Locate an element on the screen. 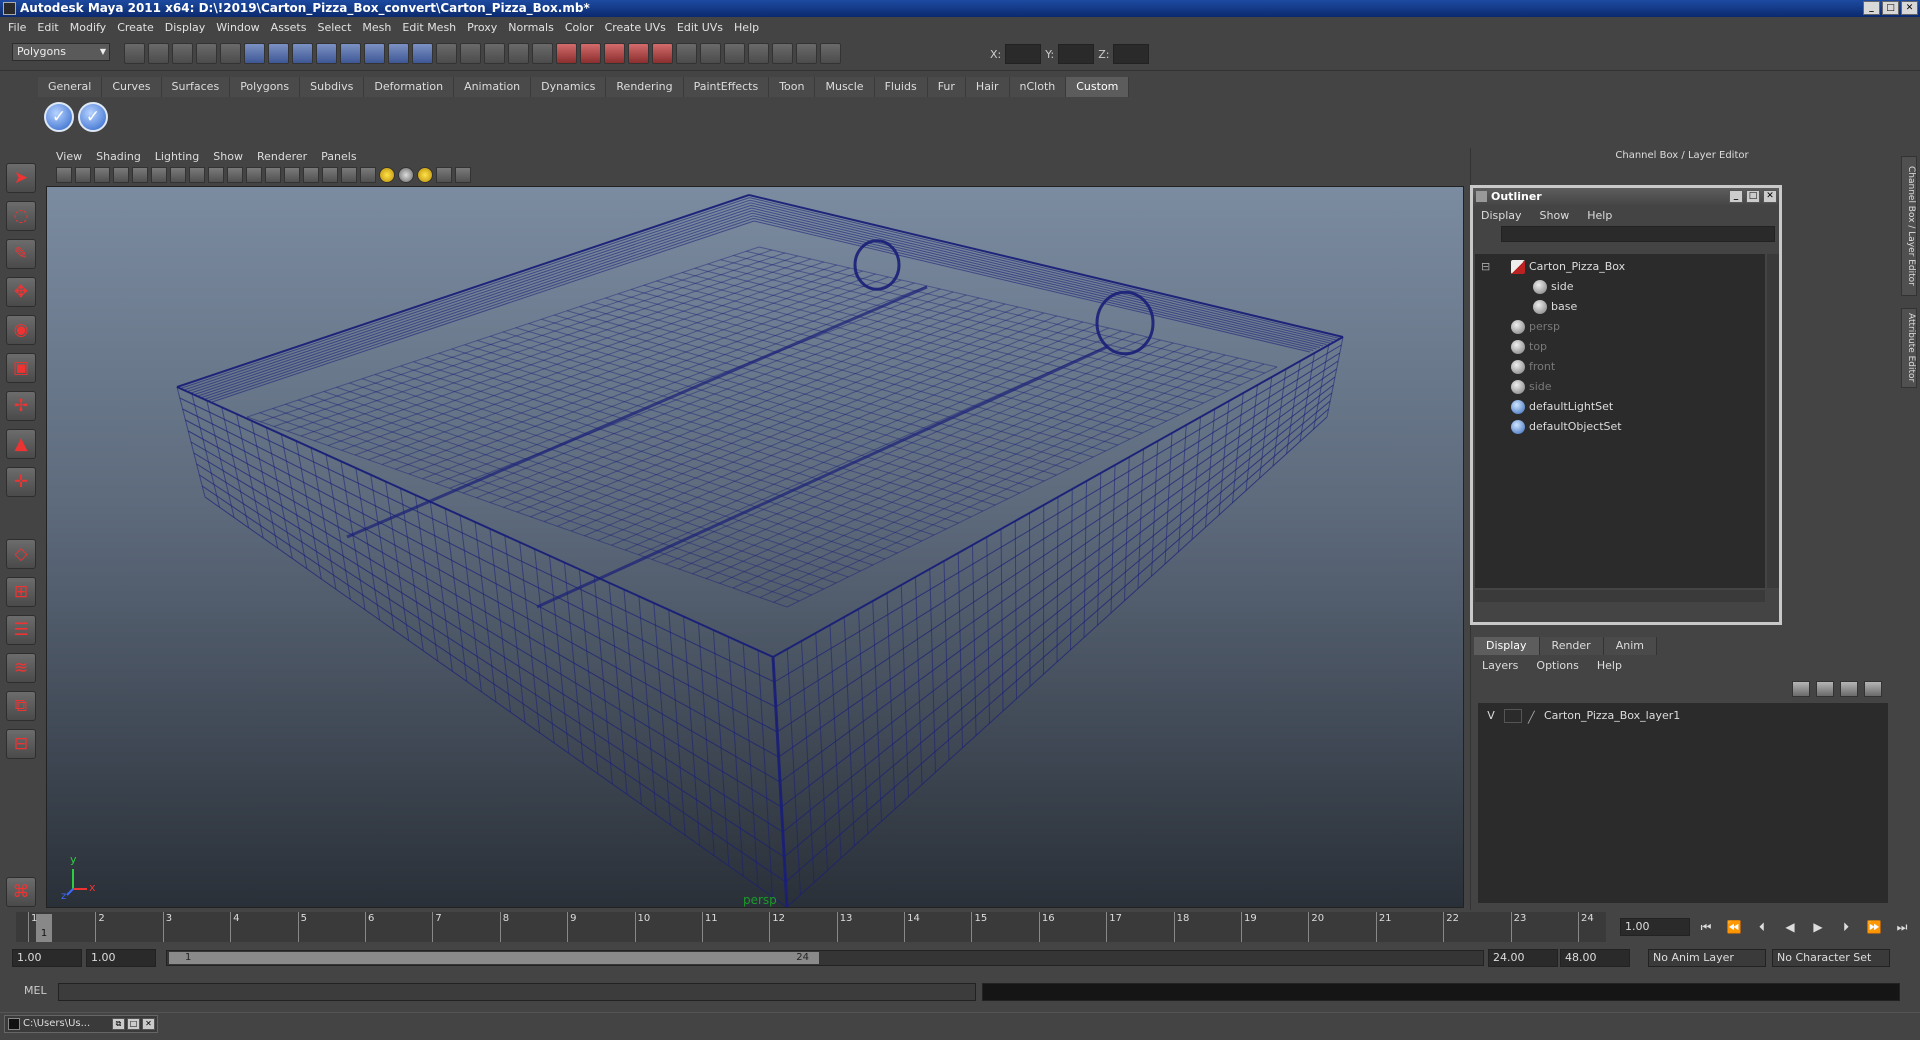  isolate-select-icon is located at coordinates (349, 175).